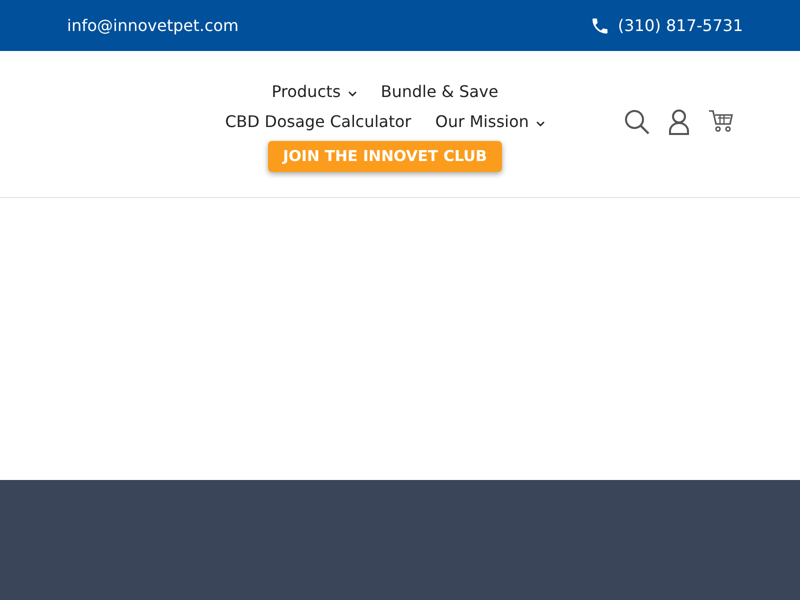 The width and height of the screenshot is (800, 600). Describe the element at coordinates (153, 26) in the screenshot. I see `email-link: info@innovetpet.com` at that location.